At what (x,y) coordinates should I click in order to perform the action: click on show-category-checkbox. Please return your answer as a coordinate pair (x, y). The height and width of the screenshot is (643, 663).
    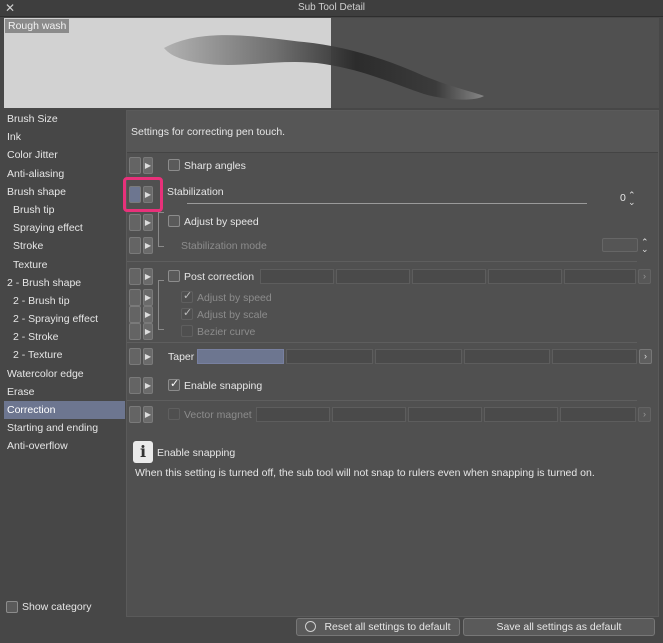
    Looking at the image, I should click on (12, 607).